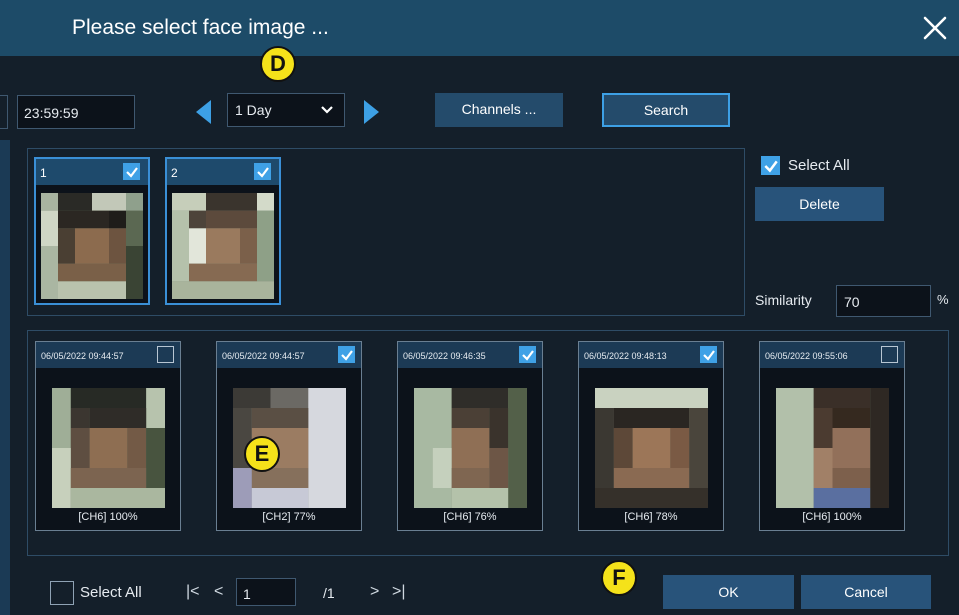 The image size is (959, 615). I want to click on end-time-field: 23:59:59, so click(76, 112).